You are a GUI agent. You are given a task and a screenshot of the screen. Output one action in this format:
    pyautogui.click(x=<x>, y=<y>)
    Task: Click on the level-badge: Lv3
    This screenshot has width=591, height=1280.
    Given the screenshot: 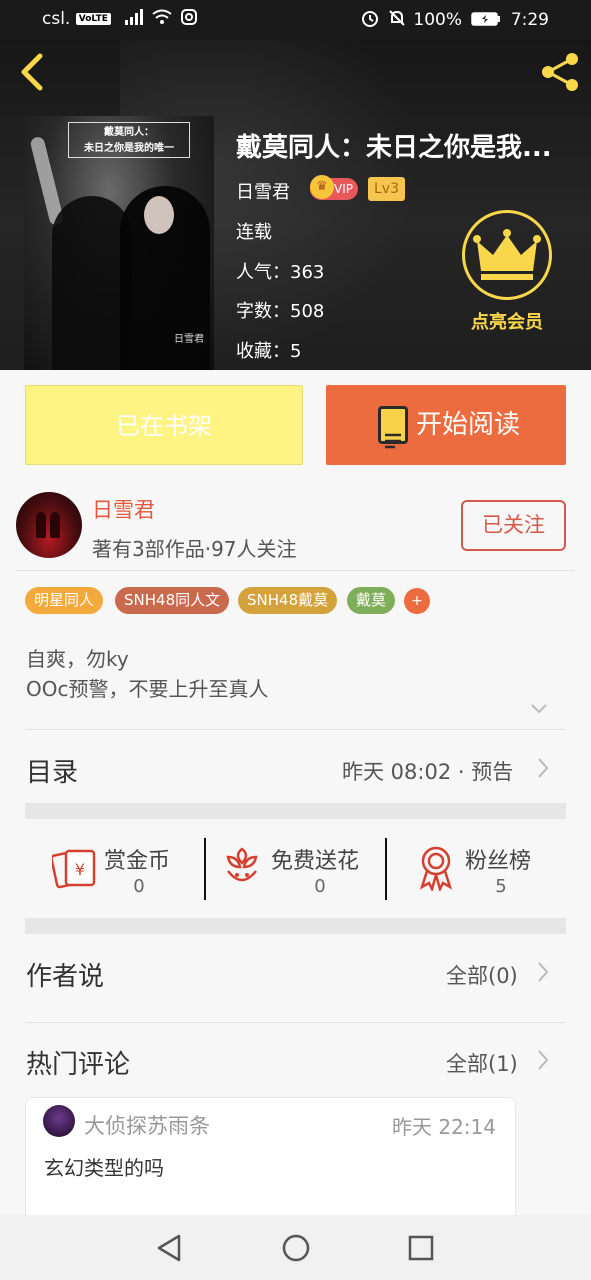 What is the action you would take?
    pyautogui.click(x=386, y=189)
    